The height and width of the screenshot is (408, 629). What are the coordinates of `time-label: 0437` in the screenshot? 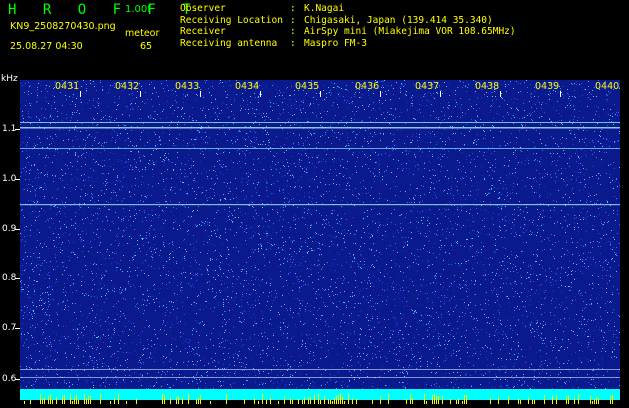 It's located at (427, 86).